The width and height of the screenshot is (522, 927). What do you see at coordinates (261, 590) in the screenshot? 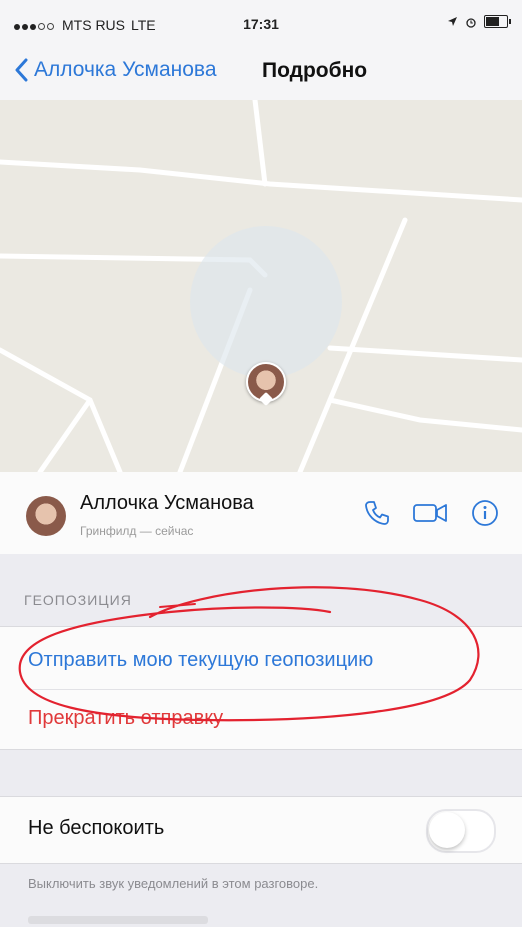
I see `section-spacer` at bounding box center [261, 590].